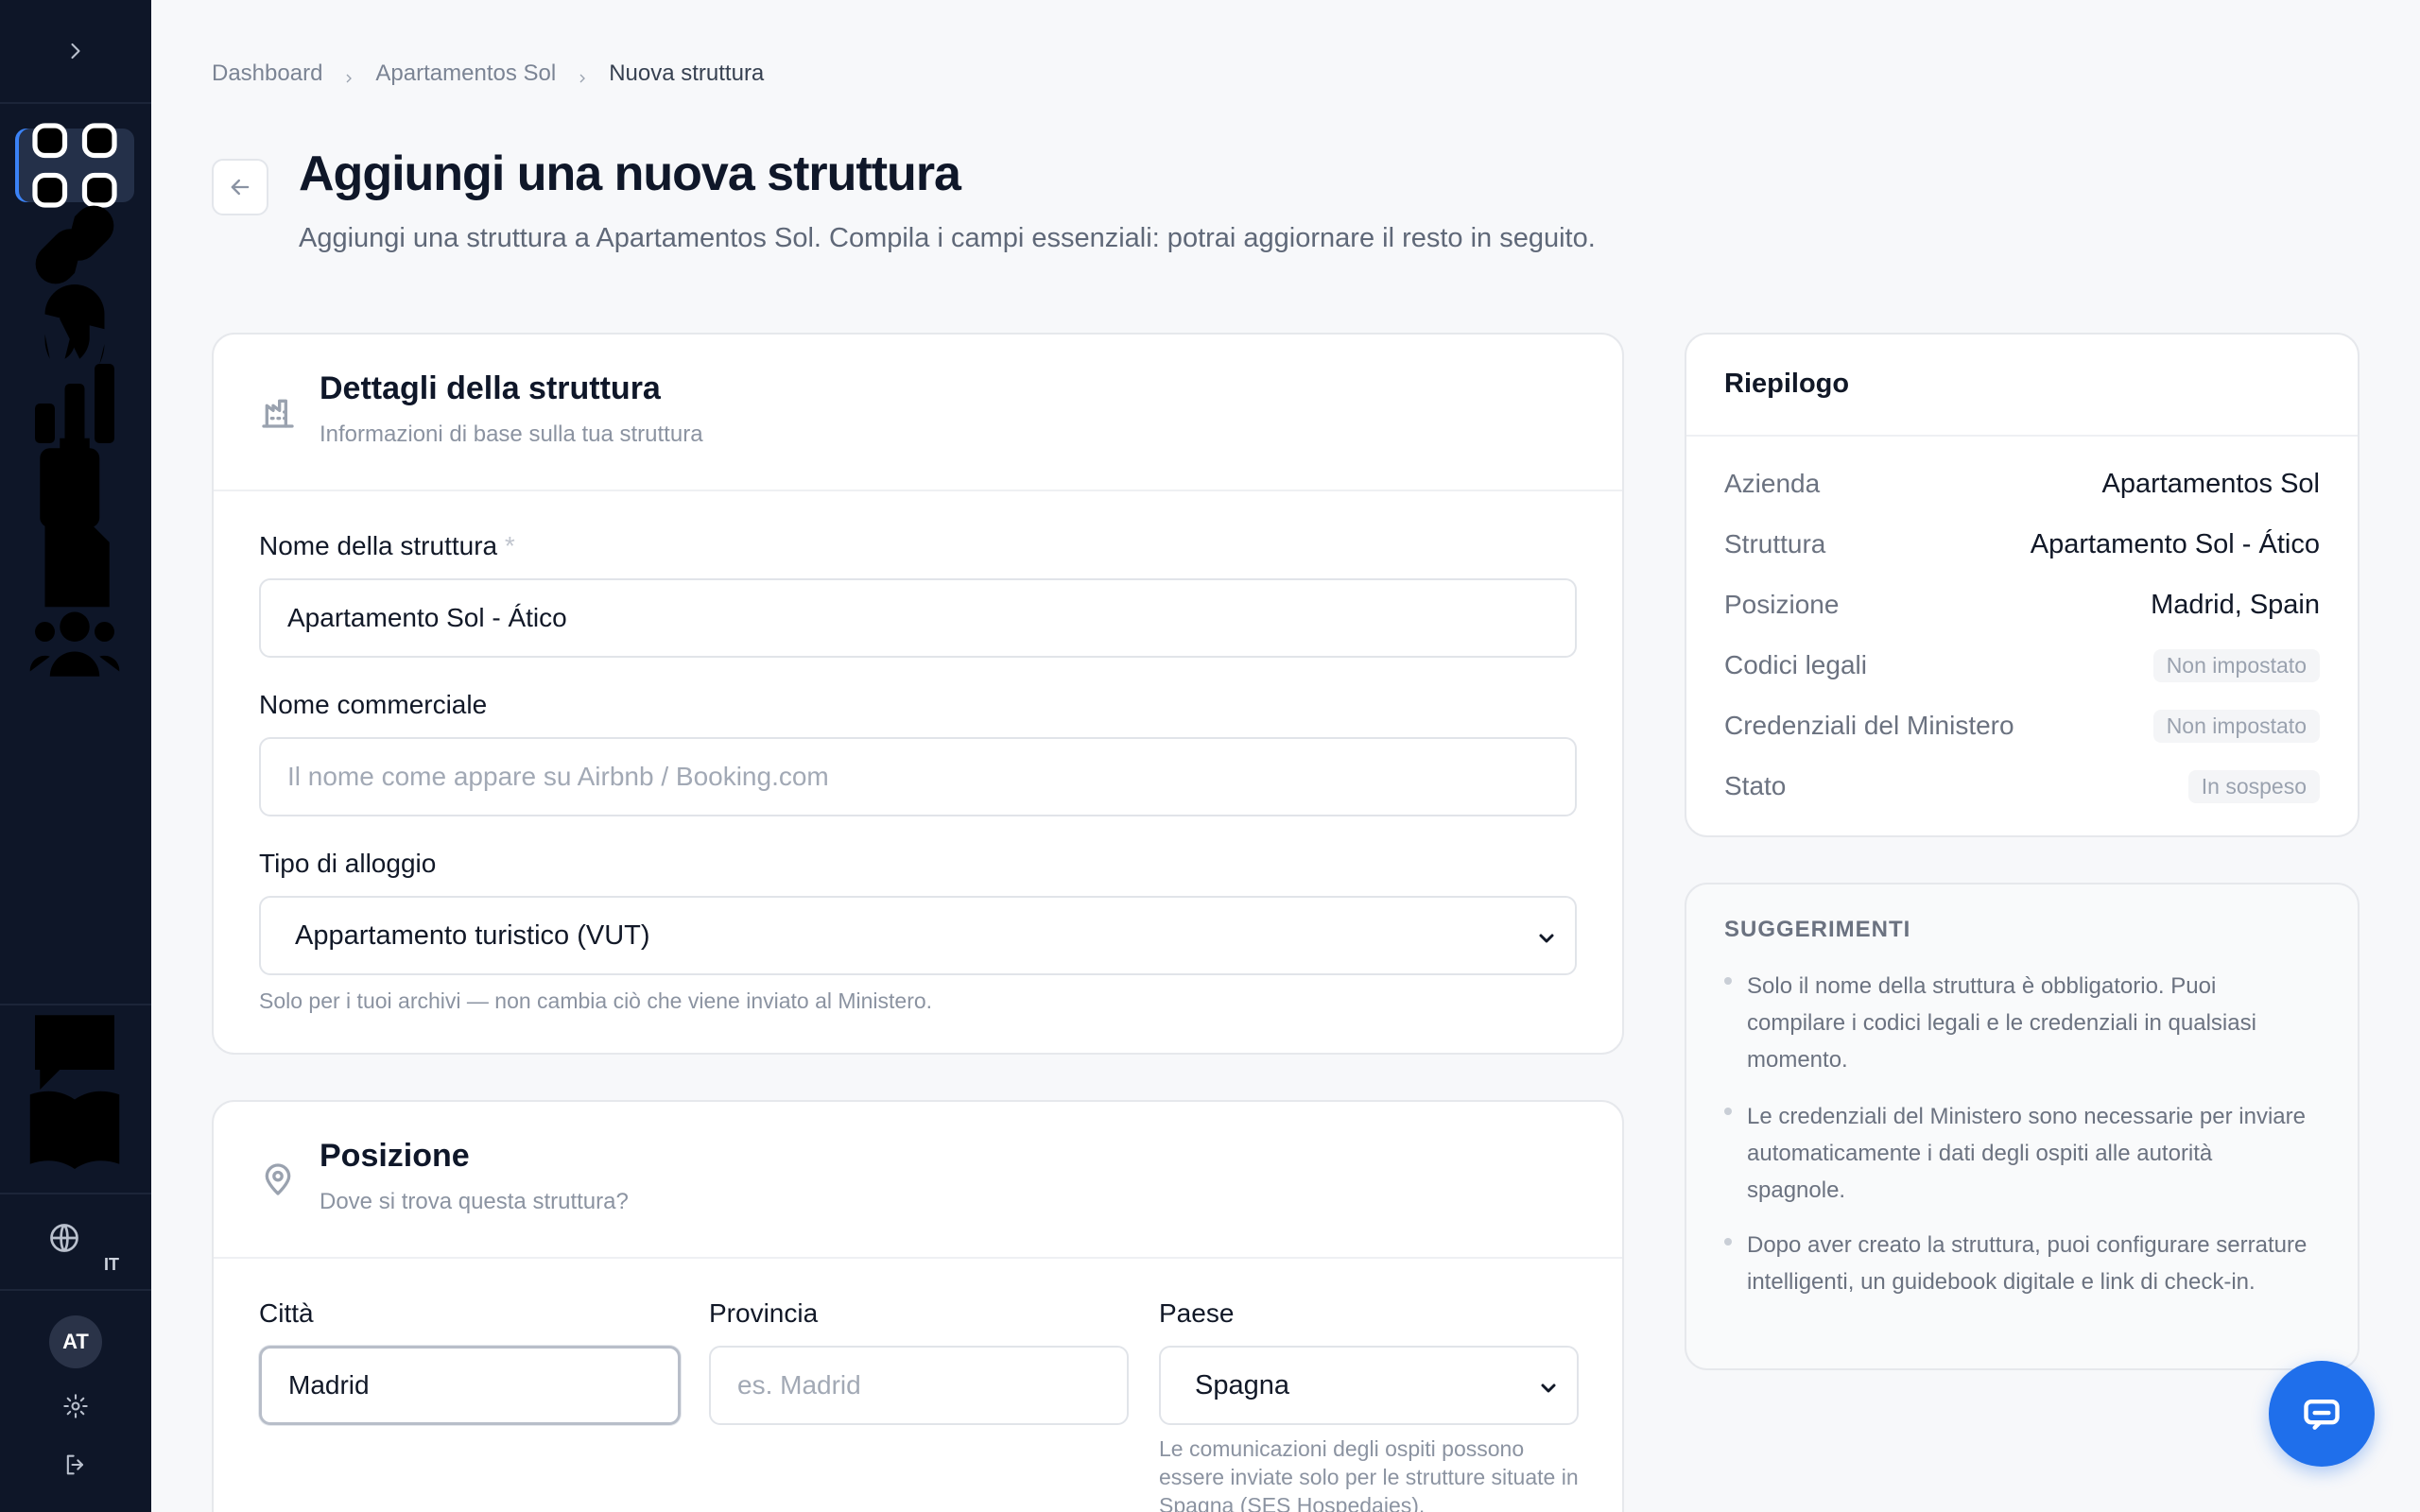 This screenshot has width=2420, height=1512. Describe the element at coordinates (373, 704) in the screenshot. I see `commercial-name-label: Nome commerciale` at that location.